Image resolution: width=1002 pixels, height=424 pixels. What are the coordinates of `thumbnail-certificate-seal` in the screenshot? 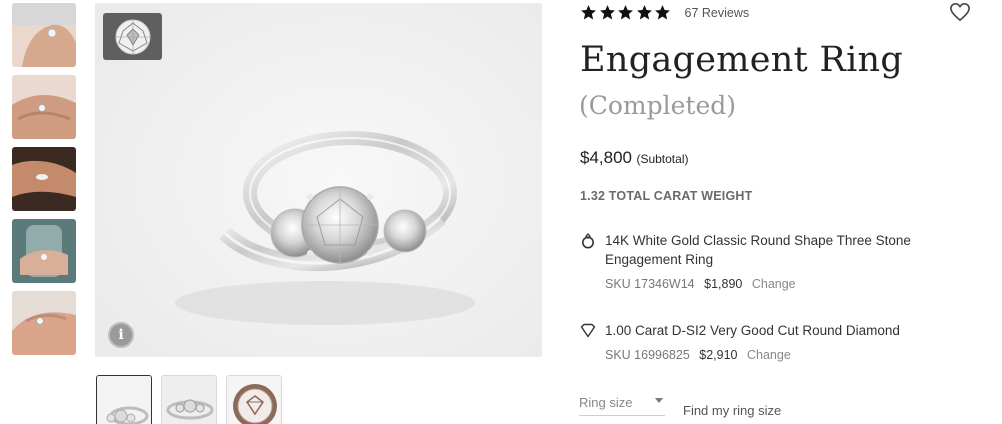 It's located at (254, 399).